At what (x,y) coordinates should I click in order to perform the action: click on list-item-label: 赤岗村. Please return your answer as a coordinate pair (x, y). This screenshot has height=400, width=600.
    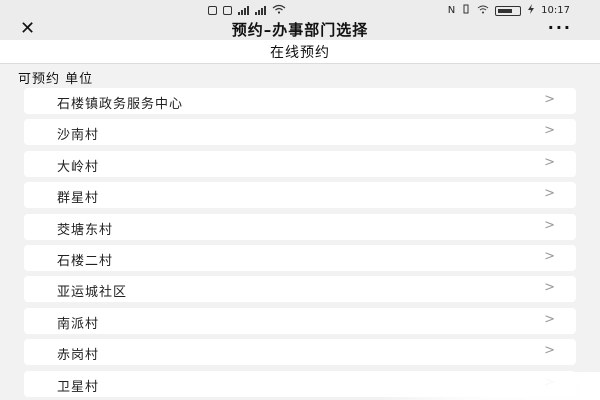
    Looking at the image, I should click on (78, 356).